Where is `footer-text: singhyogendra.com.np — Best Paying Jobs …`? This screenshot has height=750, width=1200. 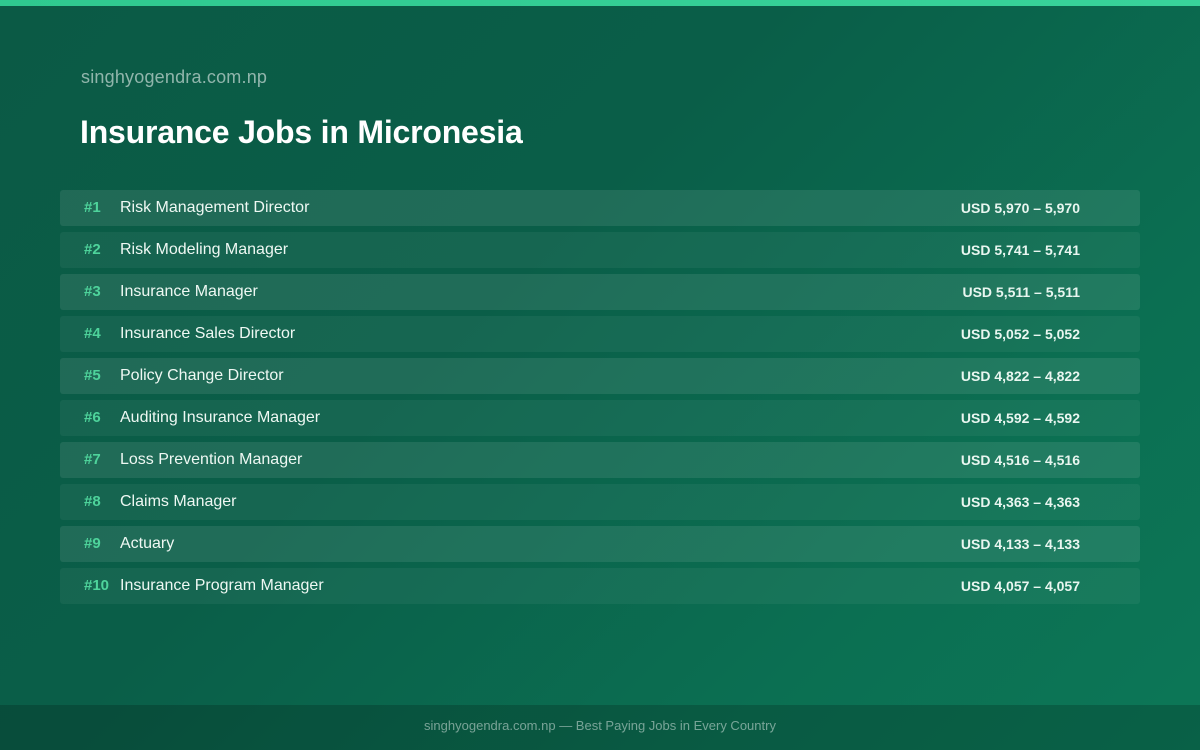 footer-text: singhyogendra.com.np — Best Paying Jobs … is located at coordinates (600, 725).